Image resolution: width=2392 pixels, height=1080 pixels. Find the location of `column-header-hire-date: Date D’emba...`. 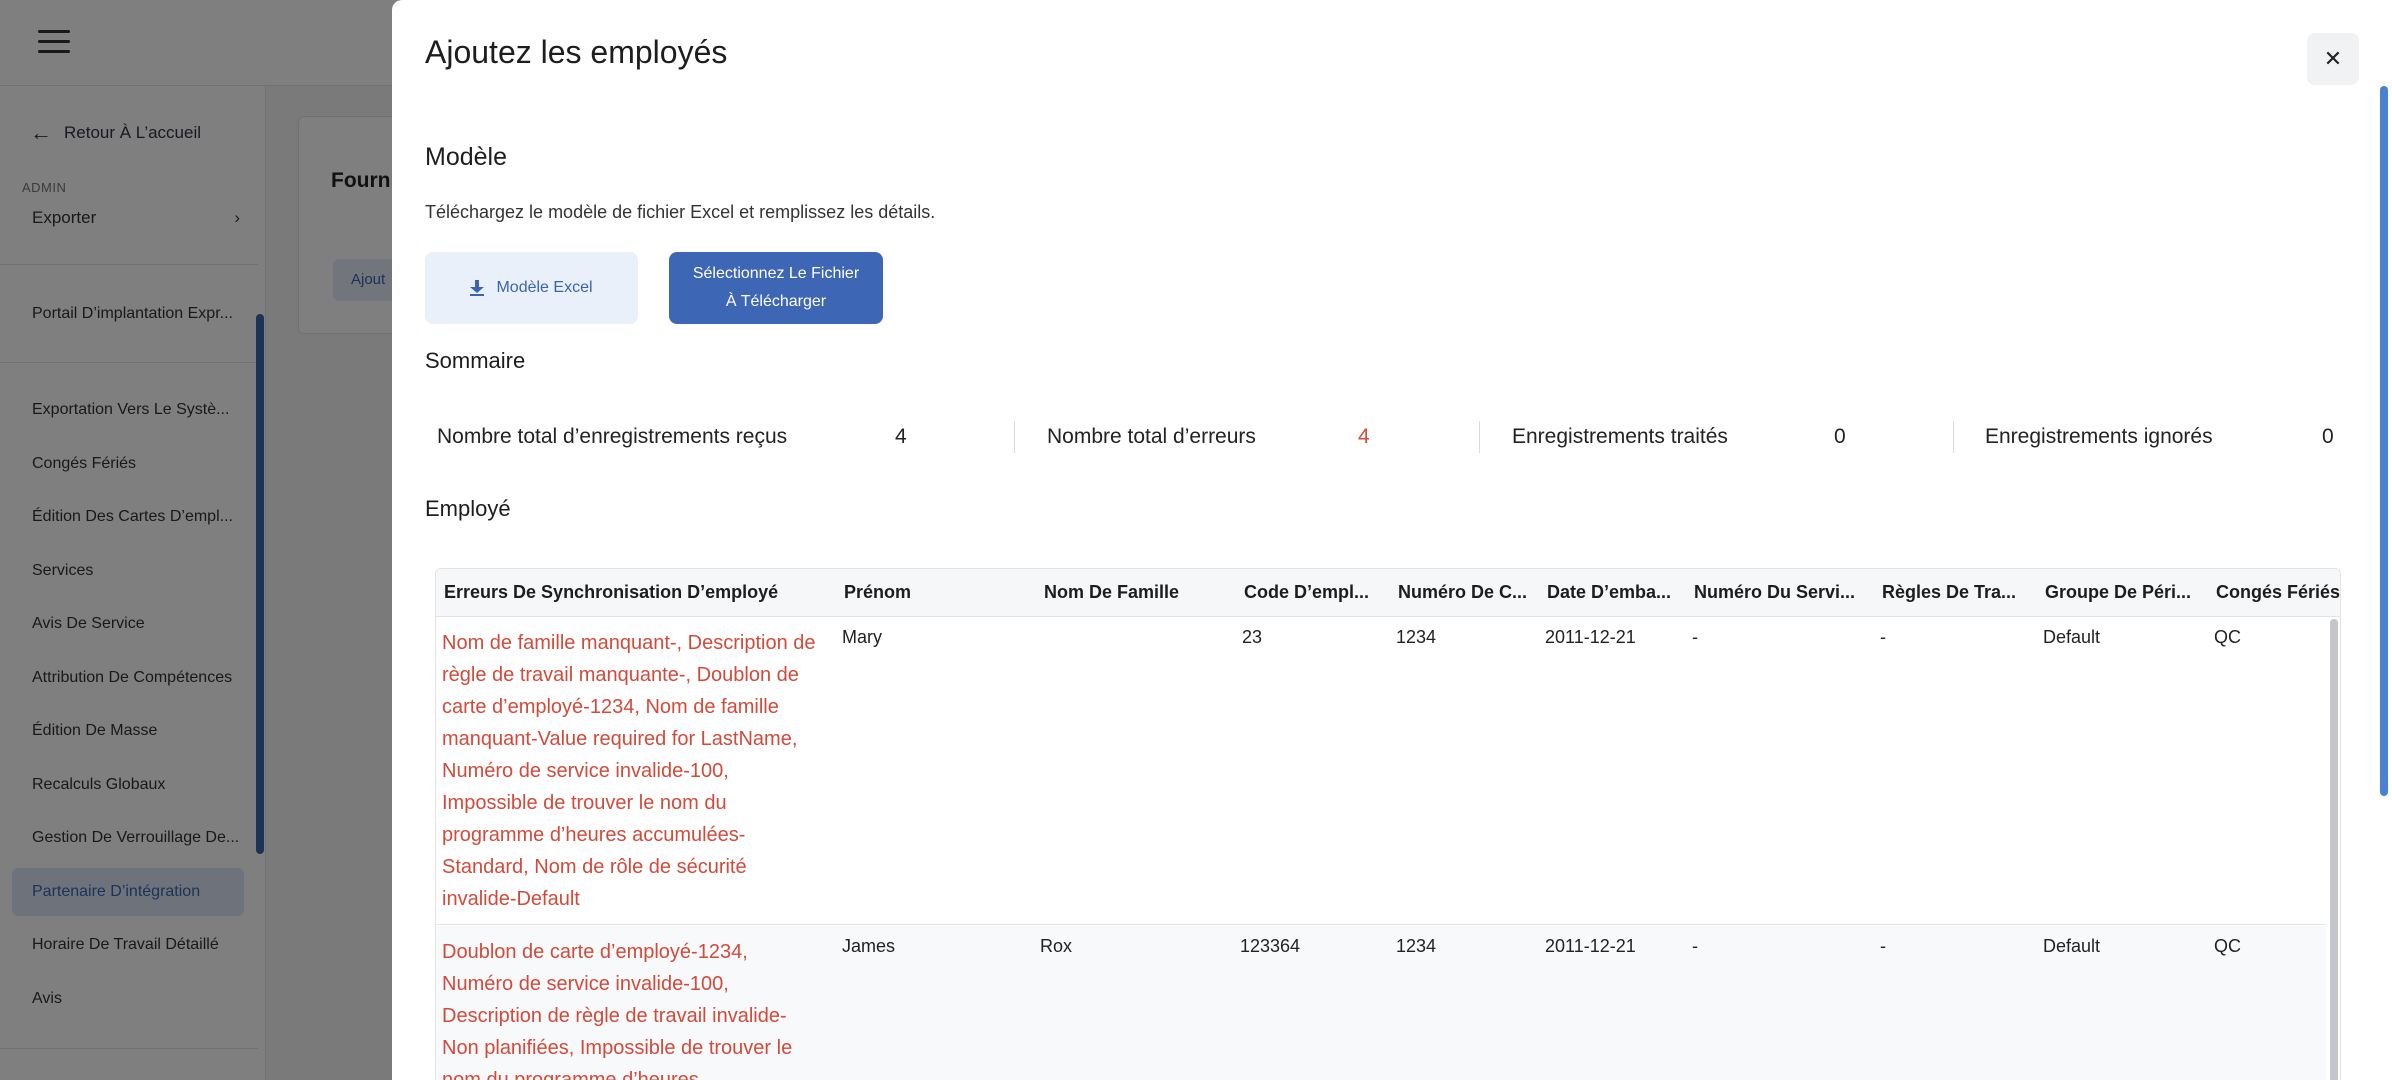

column-header-hire-date: Date D’emba... is located at coordinates (1614, 592).